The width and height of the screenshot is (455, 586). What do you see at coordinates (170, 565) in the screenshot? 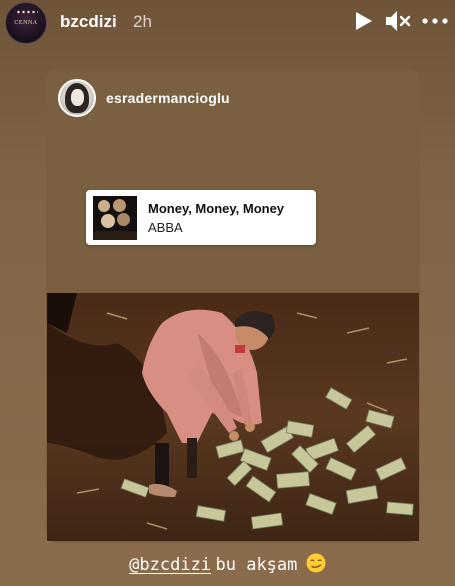
I see `caption-mention: @bzcdizi` at bounding box center [170, 565].